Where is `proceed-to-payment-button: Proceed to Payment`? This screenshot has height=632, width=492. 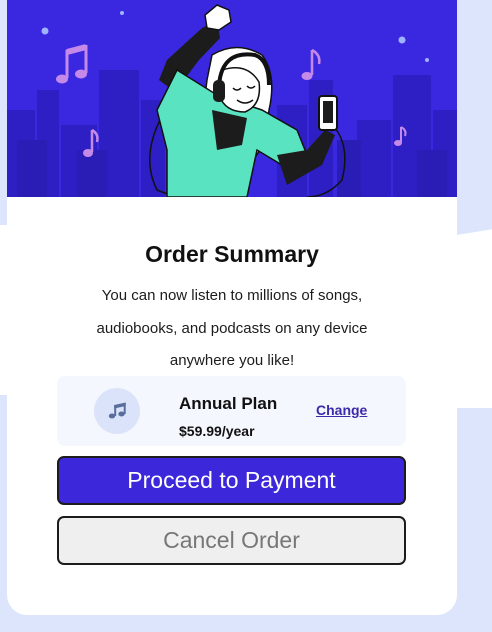 proceed-to-payment-button: Proceed to Payment is located at coordinates (231, 480).